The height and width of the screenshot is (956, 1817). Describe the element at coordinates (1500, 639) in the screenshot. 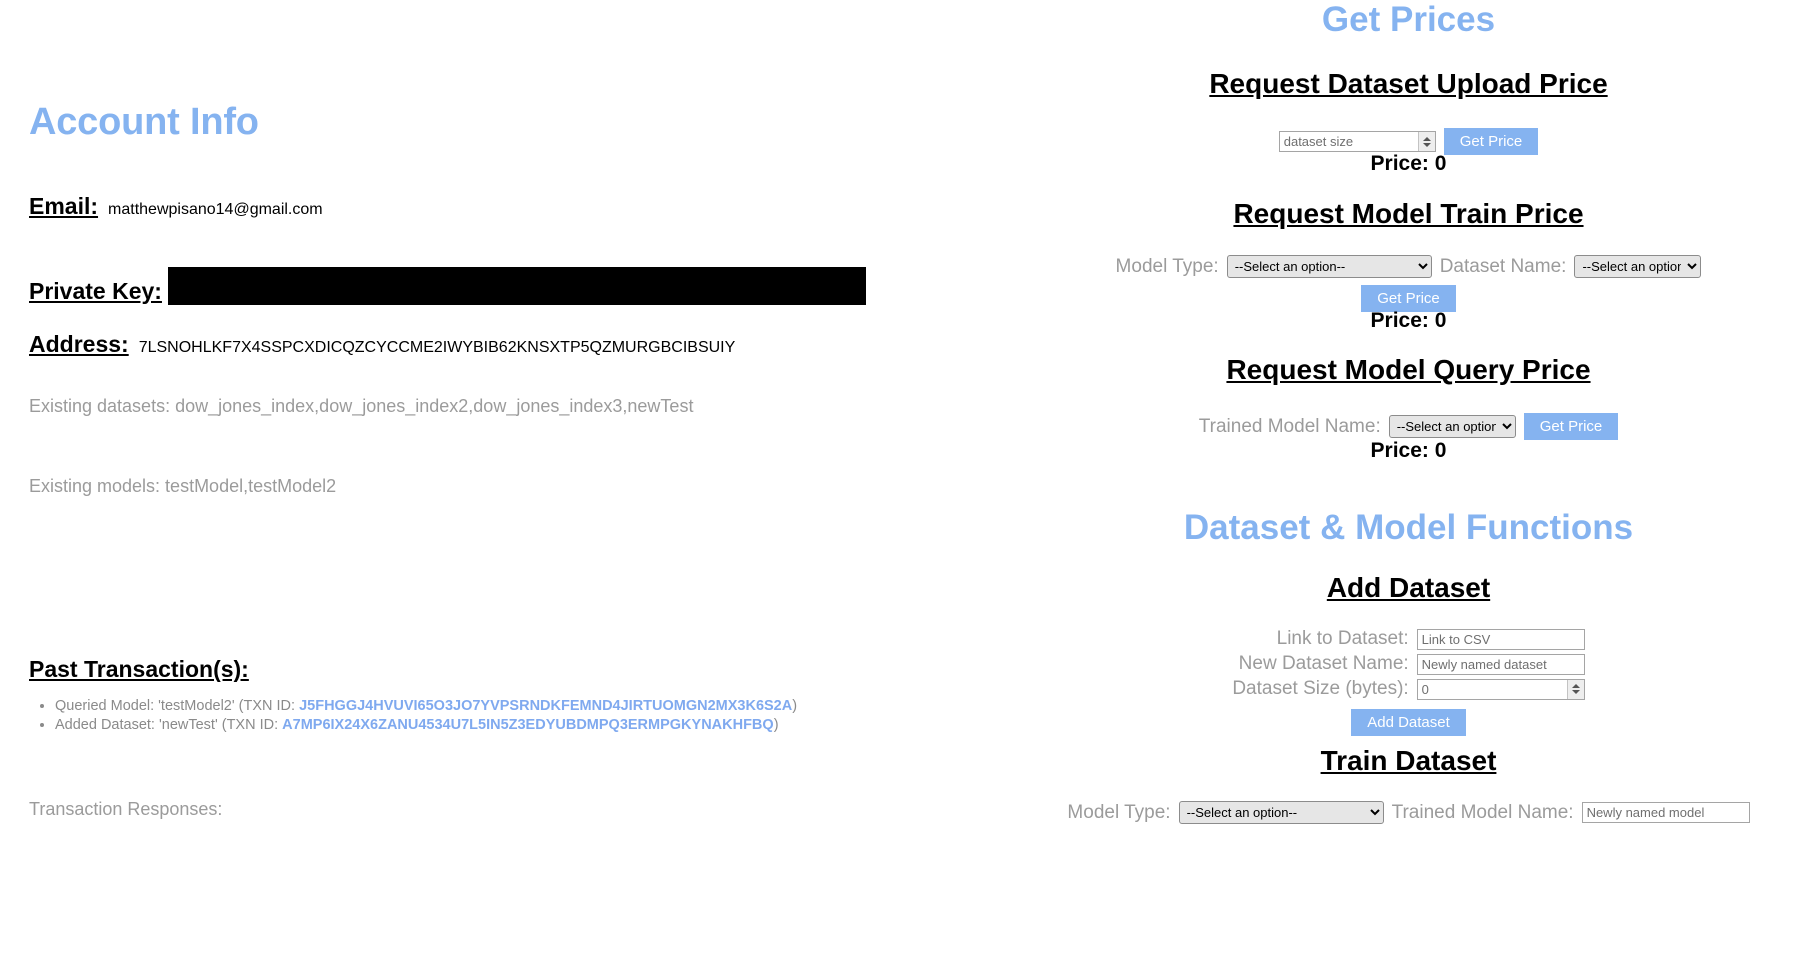

I see `link-to-dataset-input` at that location.